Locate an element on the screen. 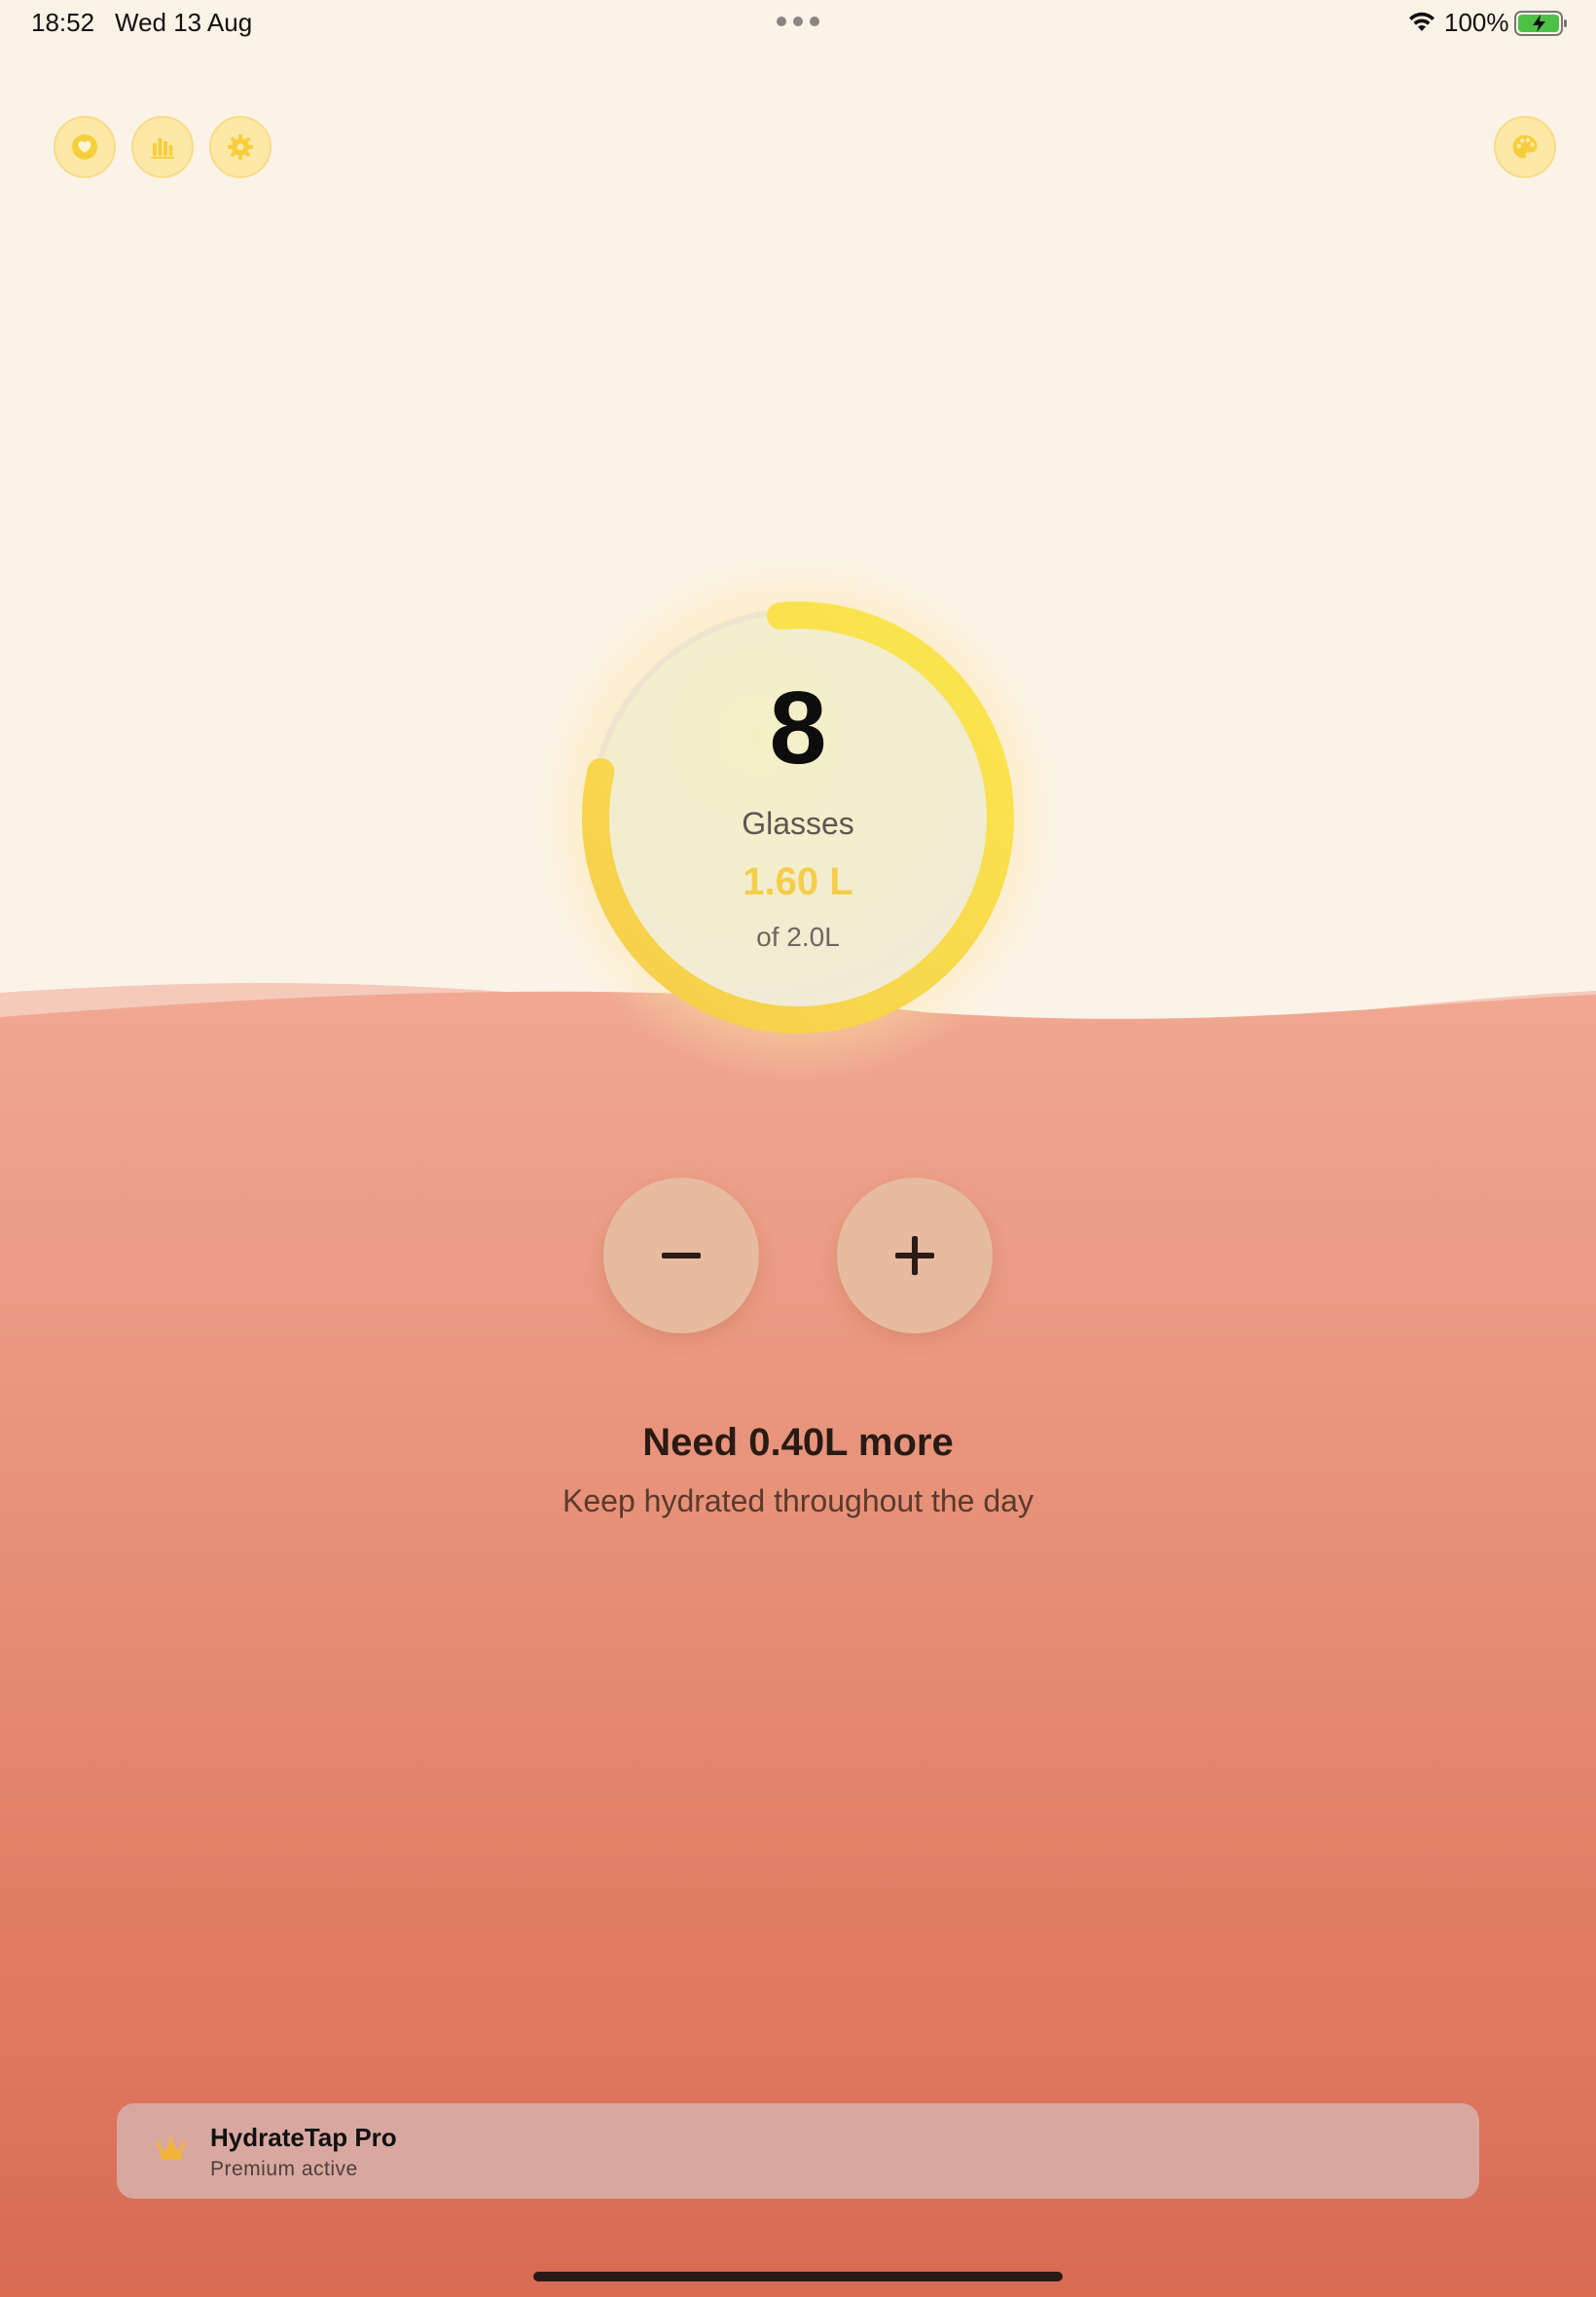 The width and height of the screenshot is (1596, 2297). status-time: 18:52 is located at coordinates (63, 22).